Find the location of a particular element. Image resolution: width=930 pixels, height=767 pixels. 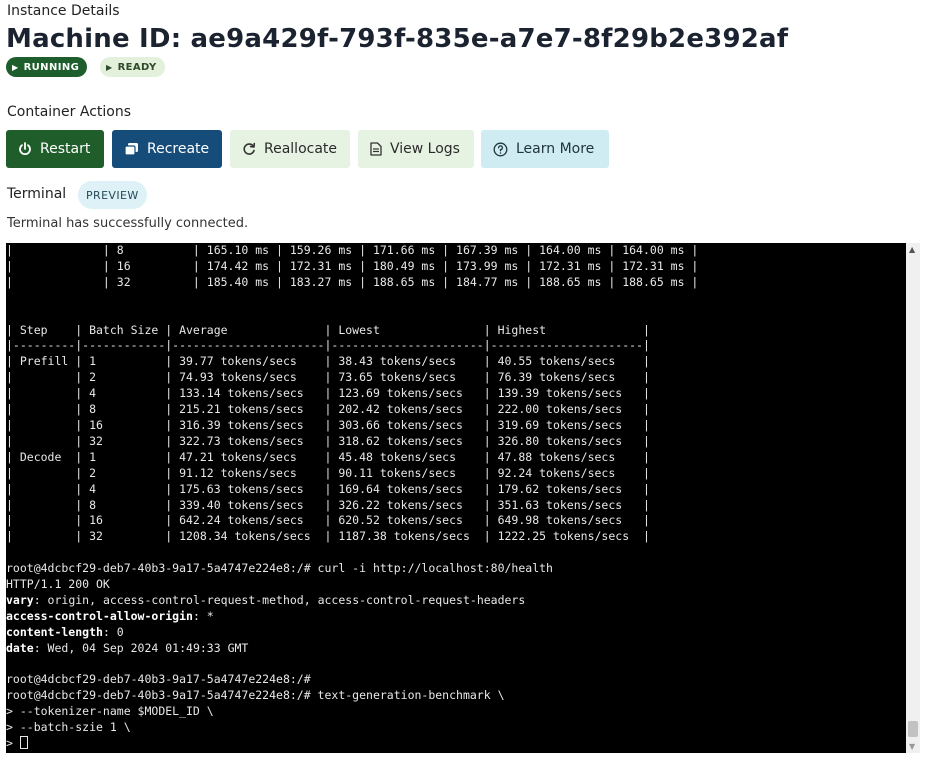

scroll-down-arrow-icon: ▼ is located at coordinates (912, 746).